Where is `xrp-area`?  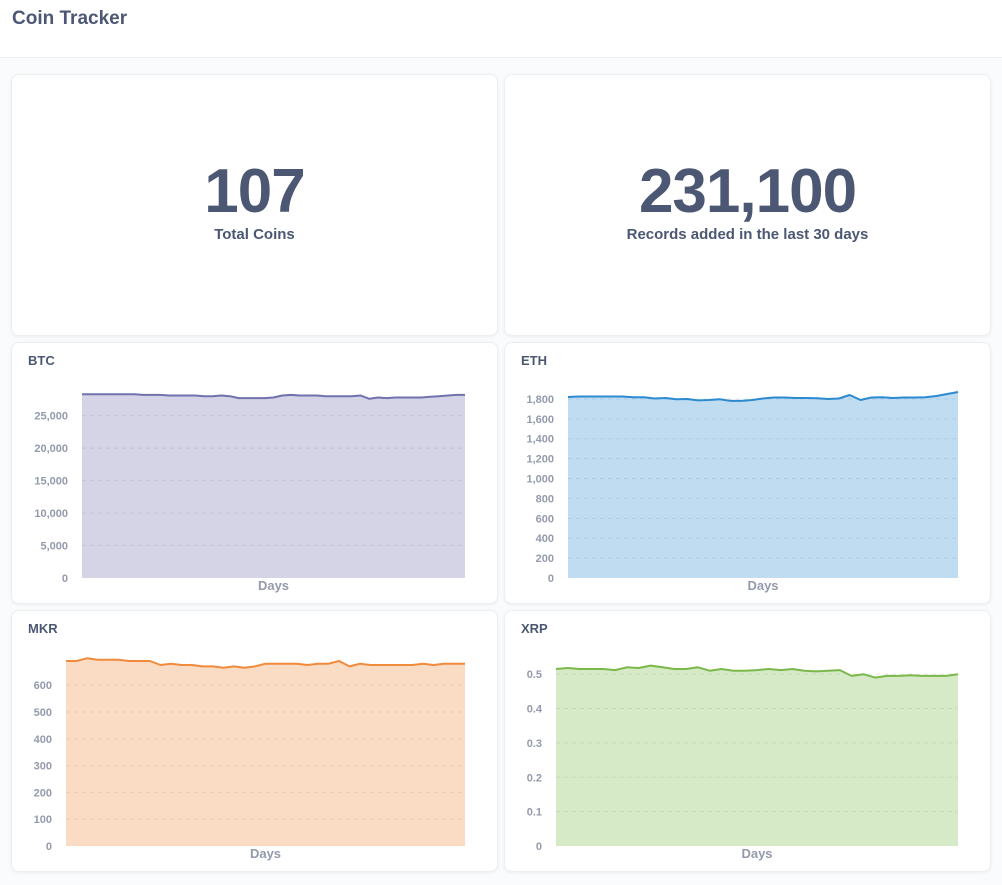
xrp-area is located at coordinates (757, 755).